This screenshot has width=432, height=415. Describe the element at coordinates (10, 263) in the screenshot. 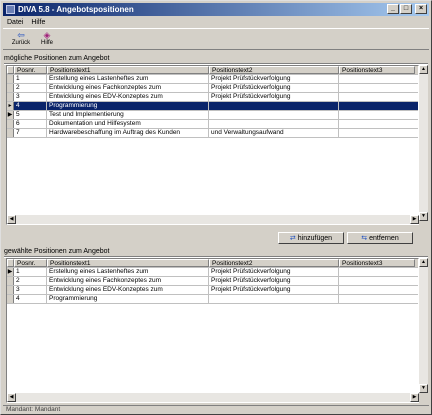

I see `row-indicator-header` at that location.